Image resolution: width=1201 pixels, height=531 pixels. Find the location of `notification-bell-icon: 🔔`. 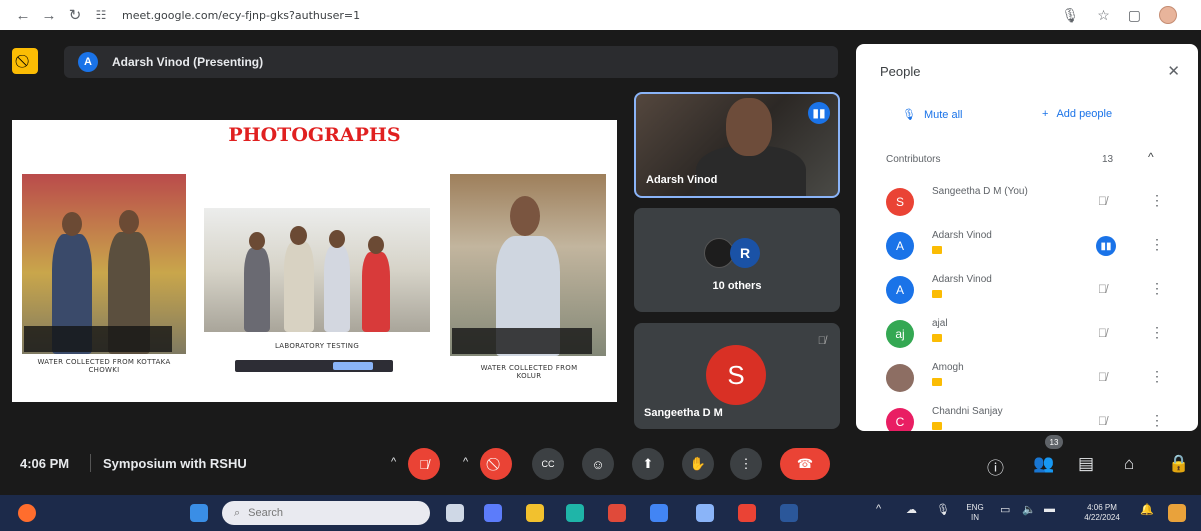

notification-bell-icon: 🔔 is located at coordinates (1147, 509).